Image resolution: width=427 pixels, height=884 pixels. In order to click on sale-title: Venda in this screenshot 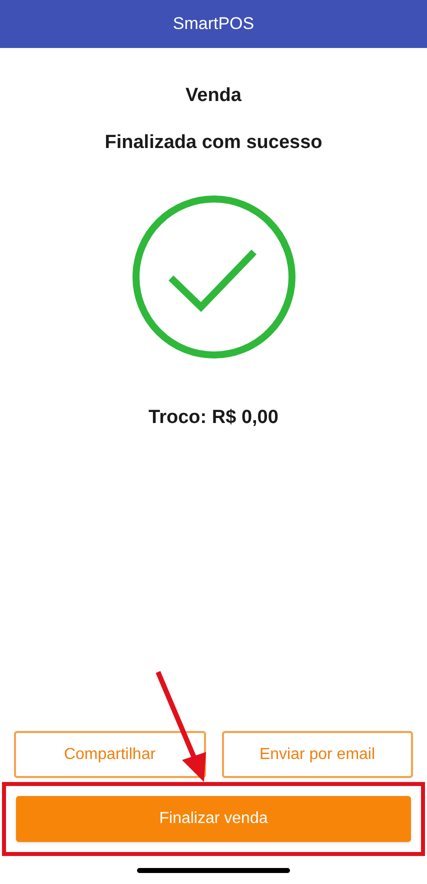, I will do `click(214, 96)`.